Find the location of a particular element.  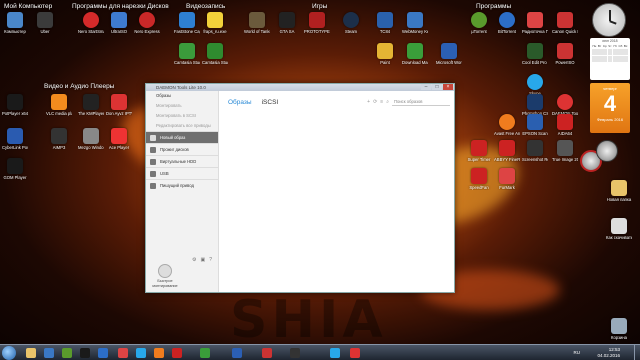

desktop-icon-furmark: FurMark is located at coordinates (507, 179).